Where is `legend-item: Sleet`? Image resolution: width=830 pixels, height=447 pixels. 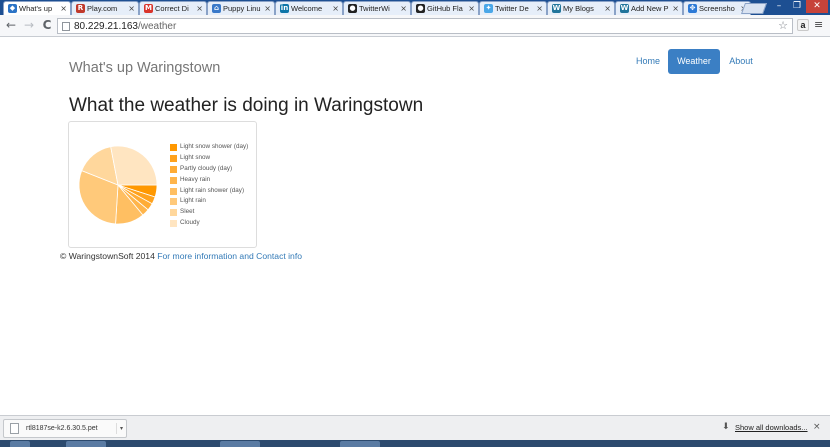
legend-item: Sleet is located at coordinates (213, 212).